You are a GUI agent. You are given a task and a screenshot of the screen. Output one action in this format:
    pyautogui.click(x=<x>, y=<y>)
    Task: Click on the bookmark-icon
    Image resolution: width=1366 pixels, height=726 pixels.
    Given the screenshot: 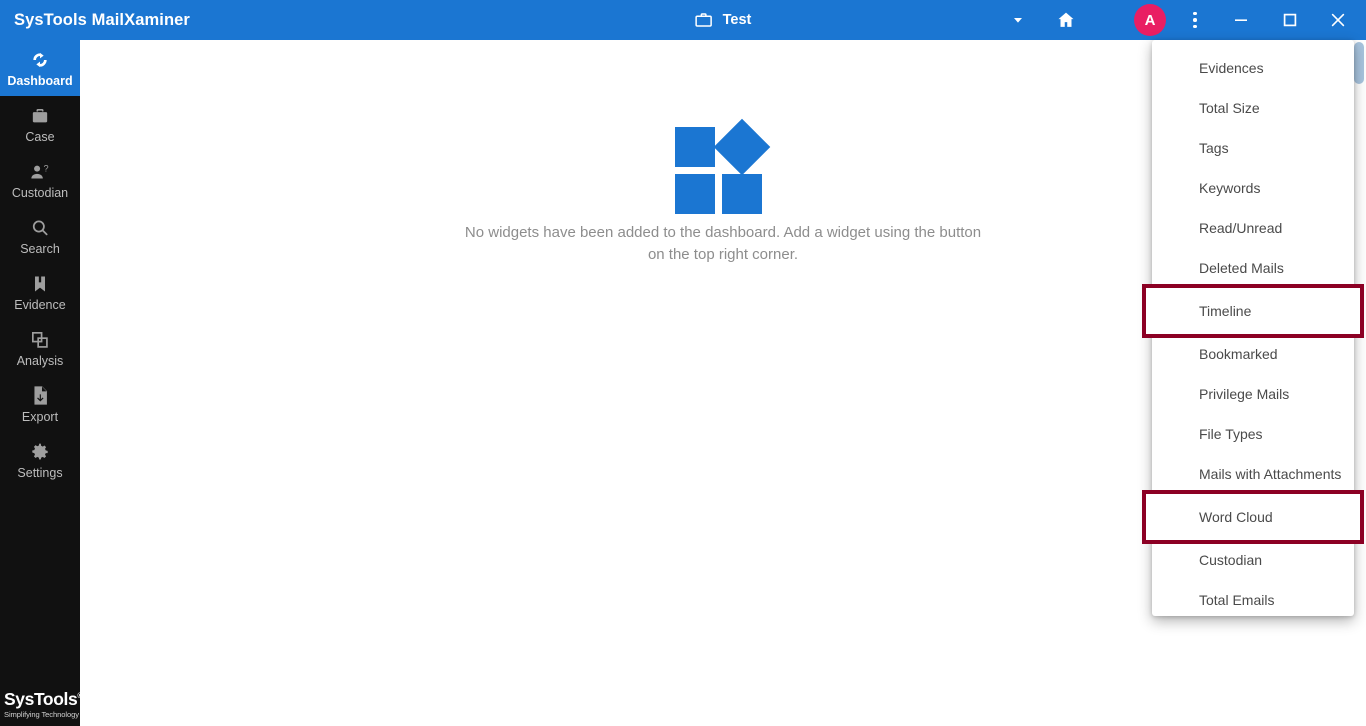 What is the action you would take?
    pyautogui.click(x=40, y=284)
    